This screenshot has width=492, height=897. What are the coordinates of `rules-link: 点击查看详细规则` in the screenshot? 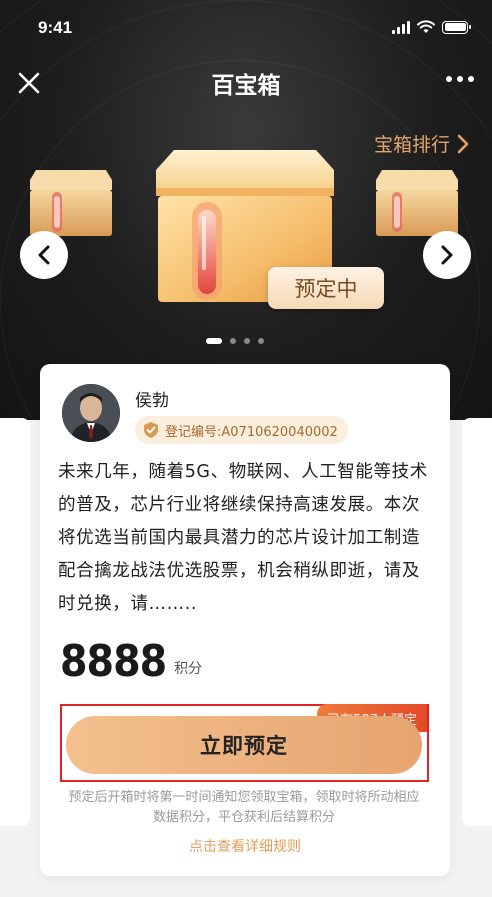 It's located at (245, 846).